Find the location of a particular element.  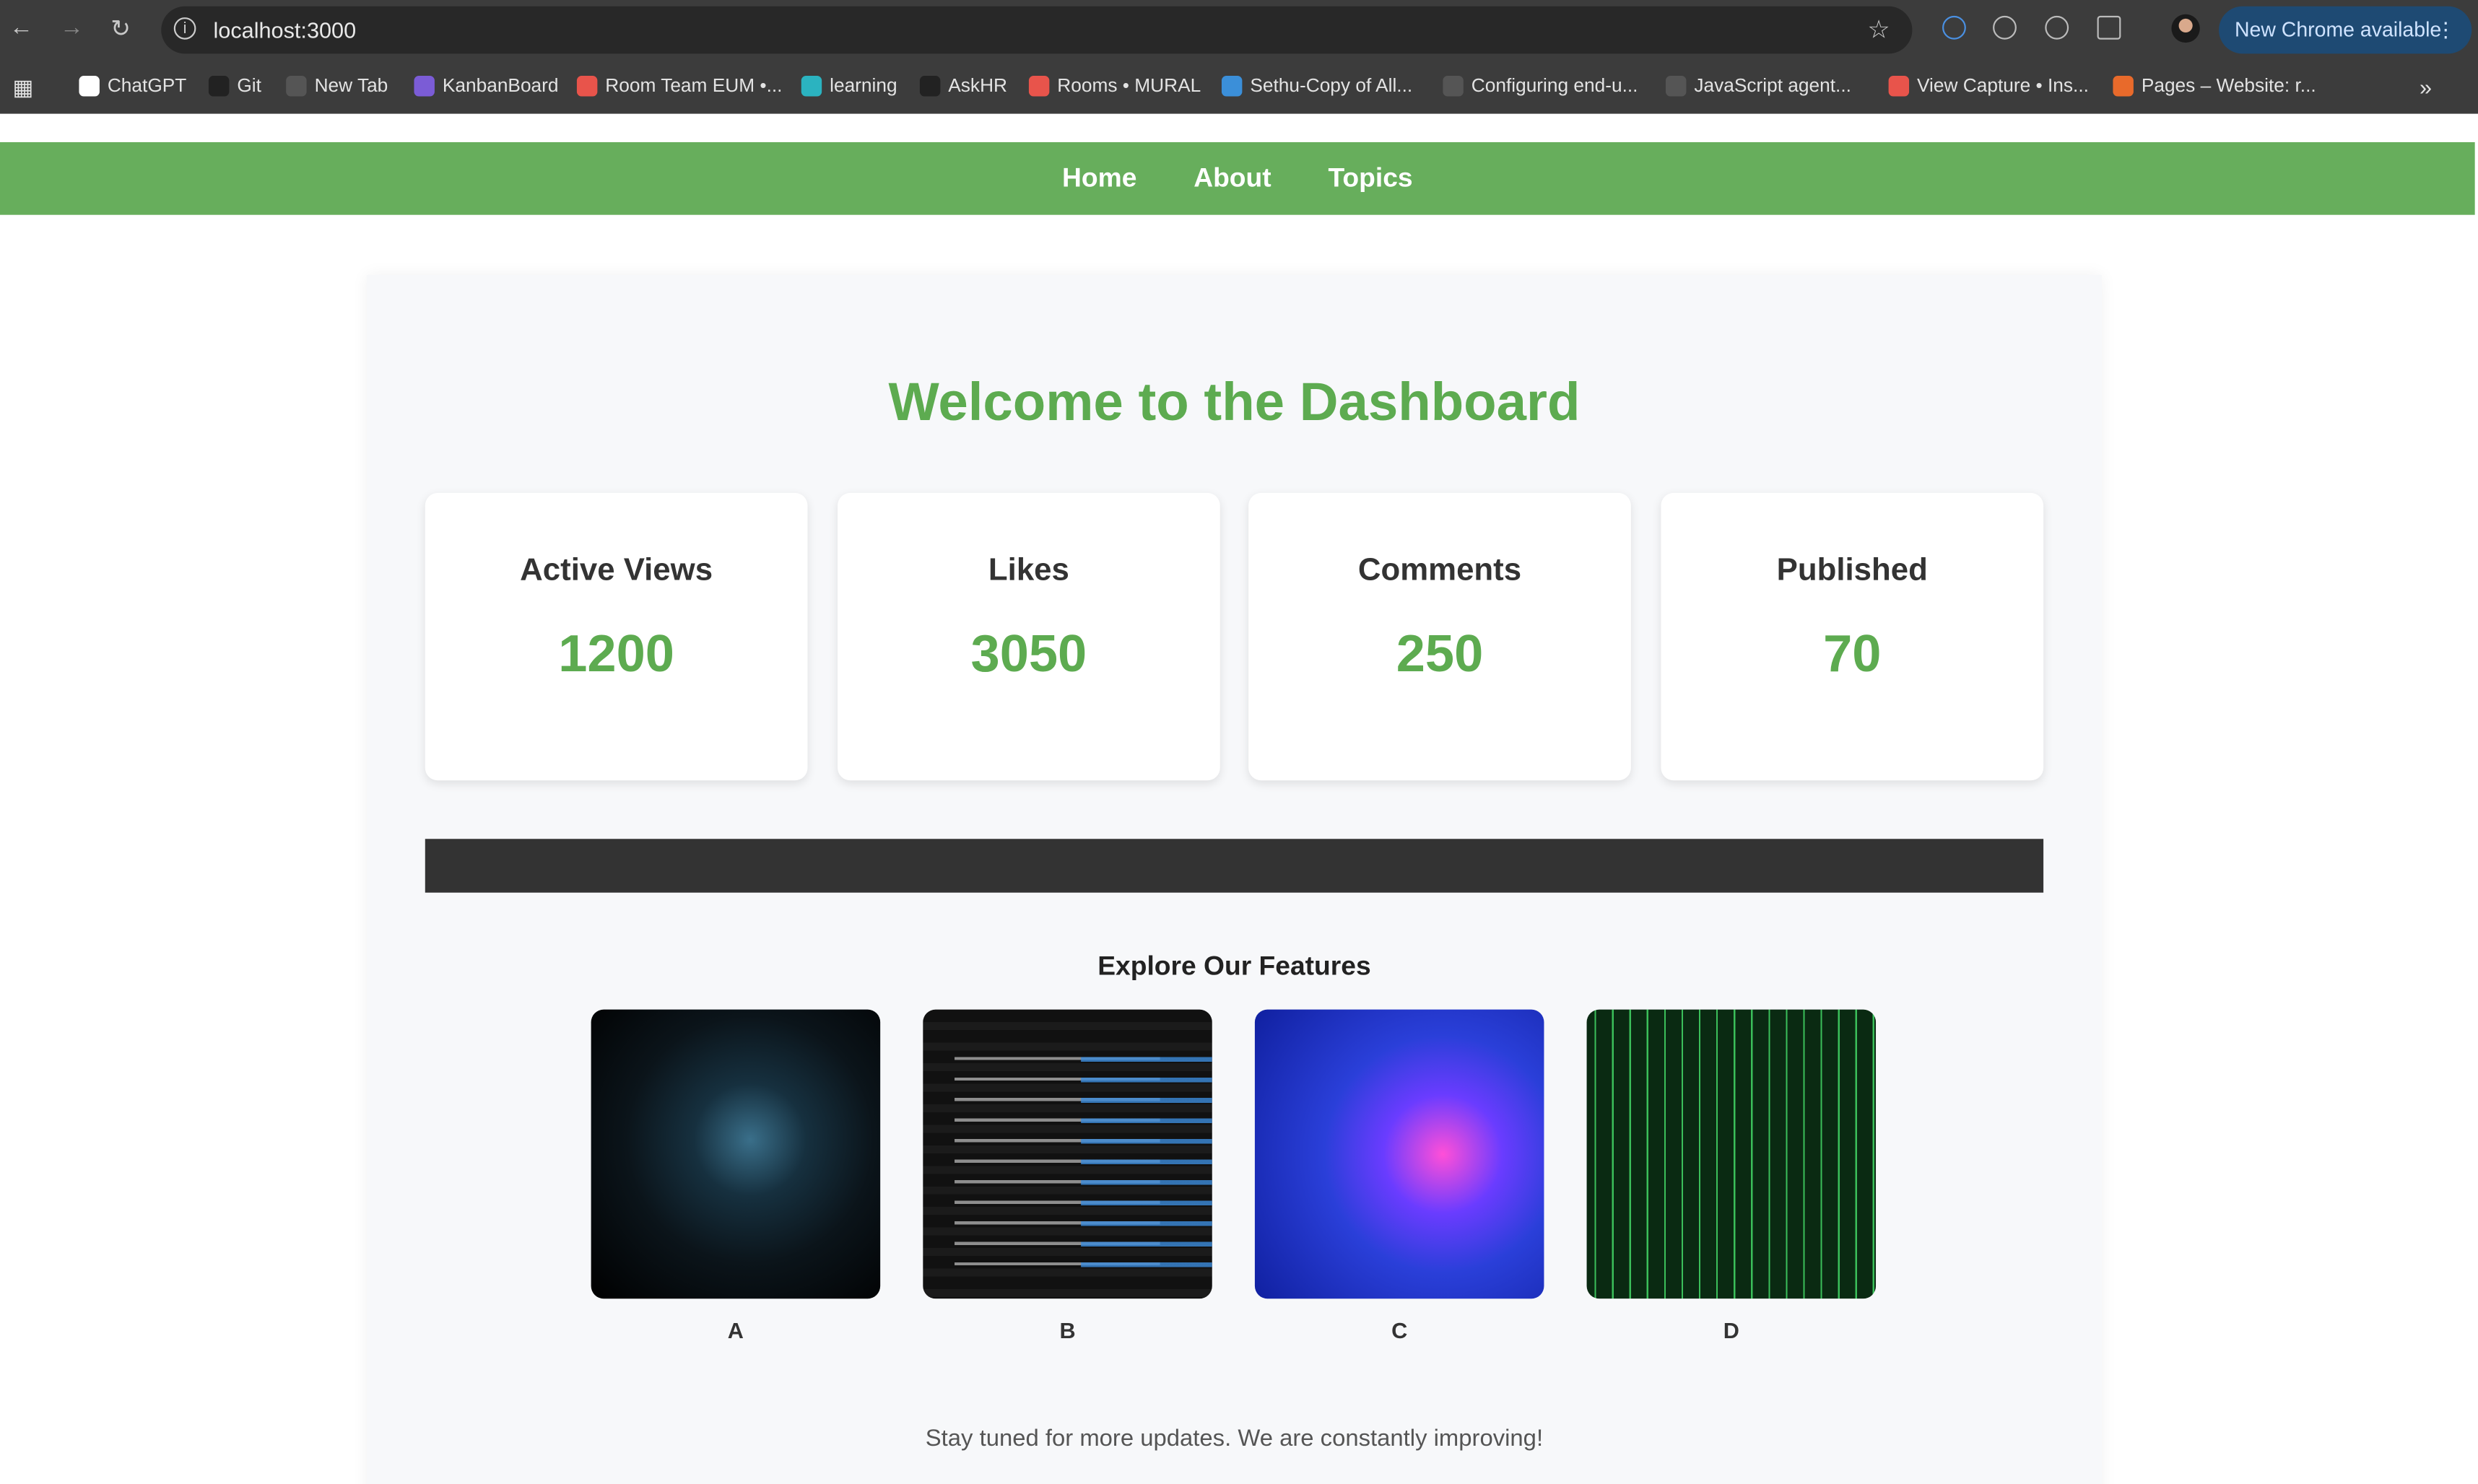

target-extension-icon is located at coordinates (2005, 27).